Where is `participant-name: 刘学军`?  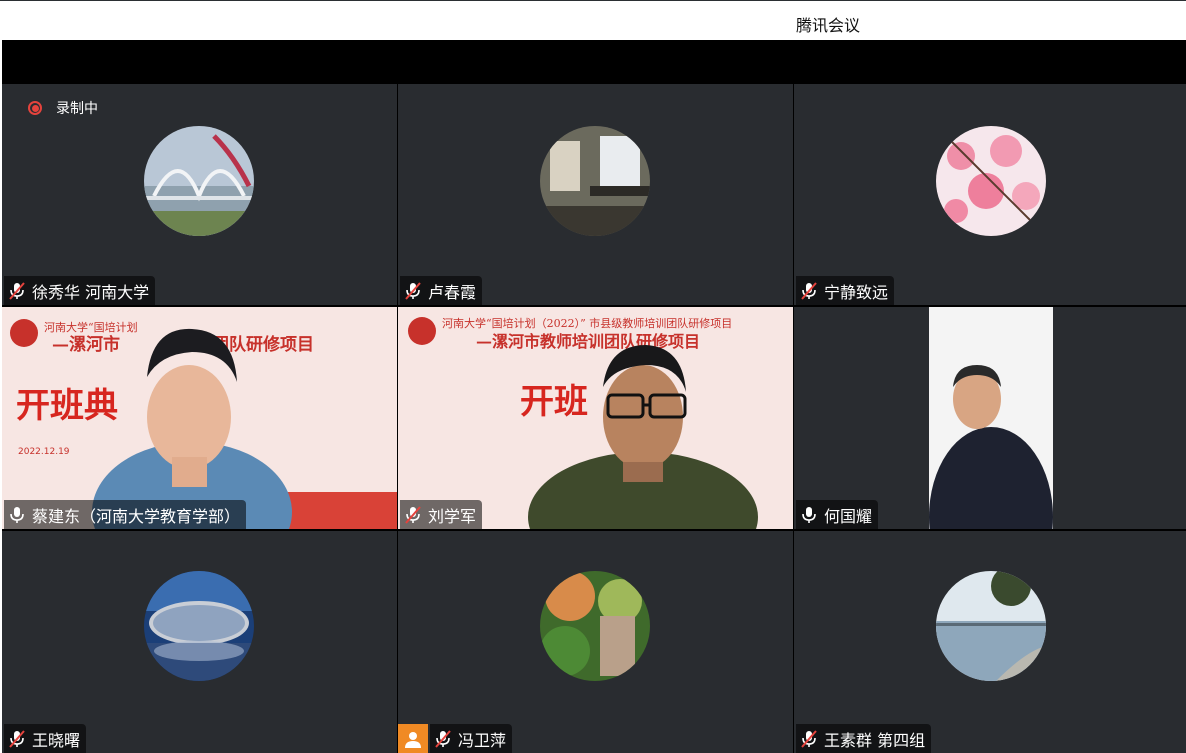
participant-name: 刘学军 is located at coordinates (452, 516).